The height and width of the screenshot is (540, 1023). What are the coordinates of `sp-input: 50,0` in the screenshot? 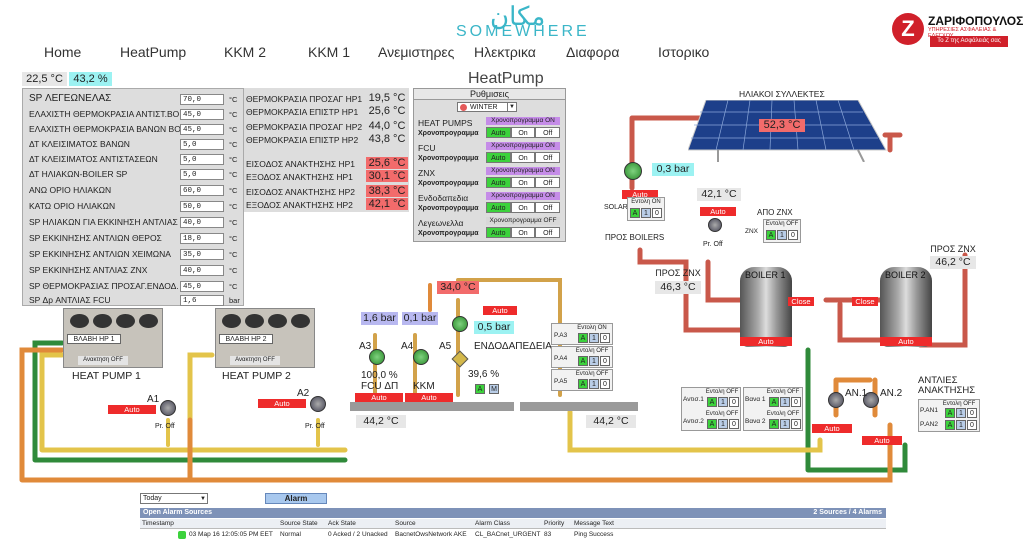 It's located at (202, 206).